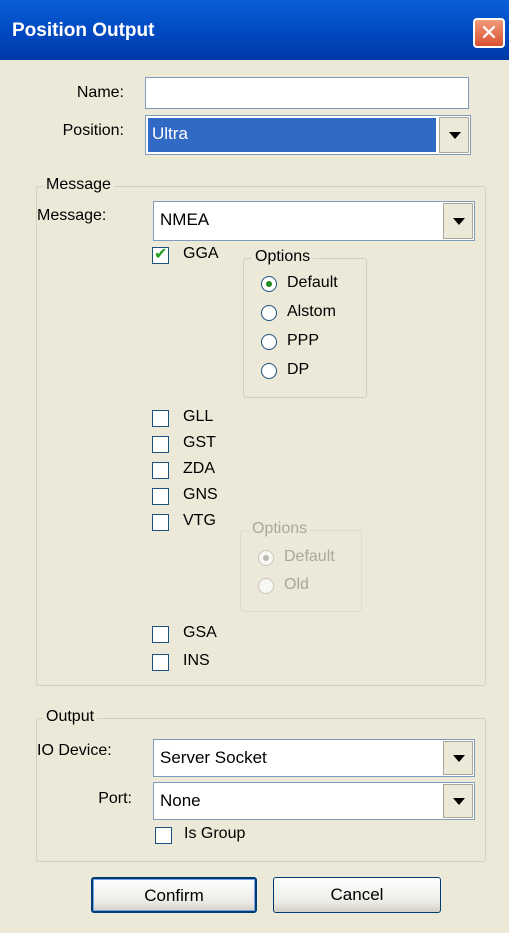 The height and width of the screenshot is (933, 509). I want to click on gns-checkbox, so click(160, 496).